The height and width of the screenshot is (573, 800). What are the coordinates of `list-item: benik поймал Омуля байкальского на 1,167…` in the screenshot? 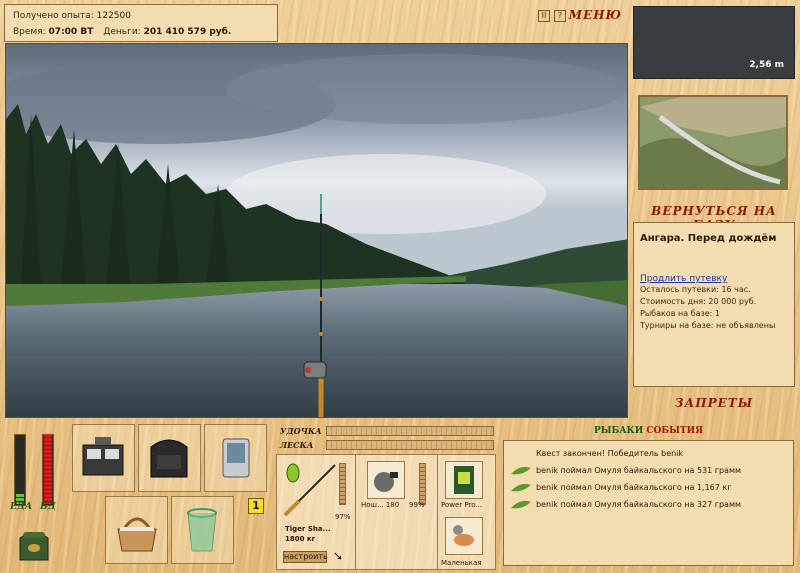 It's located at (648, 487).